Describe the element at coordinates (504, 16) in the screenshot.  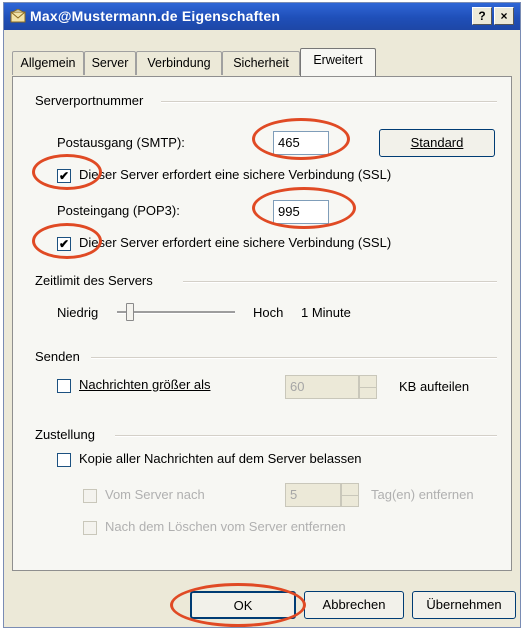
I see `close-button: ×` at that location.